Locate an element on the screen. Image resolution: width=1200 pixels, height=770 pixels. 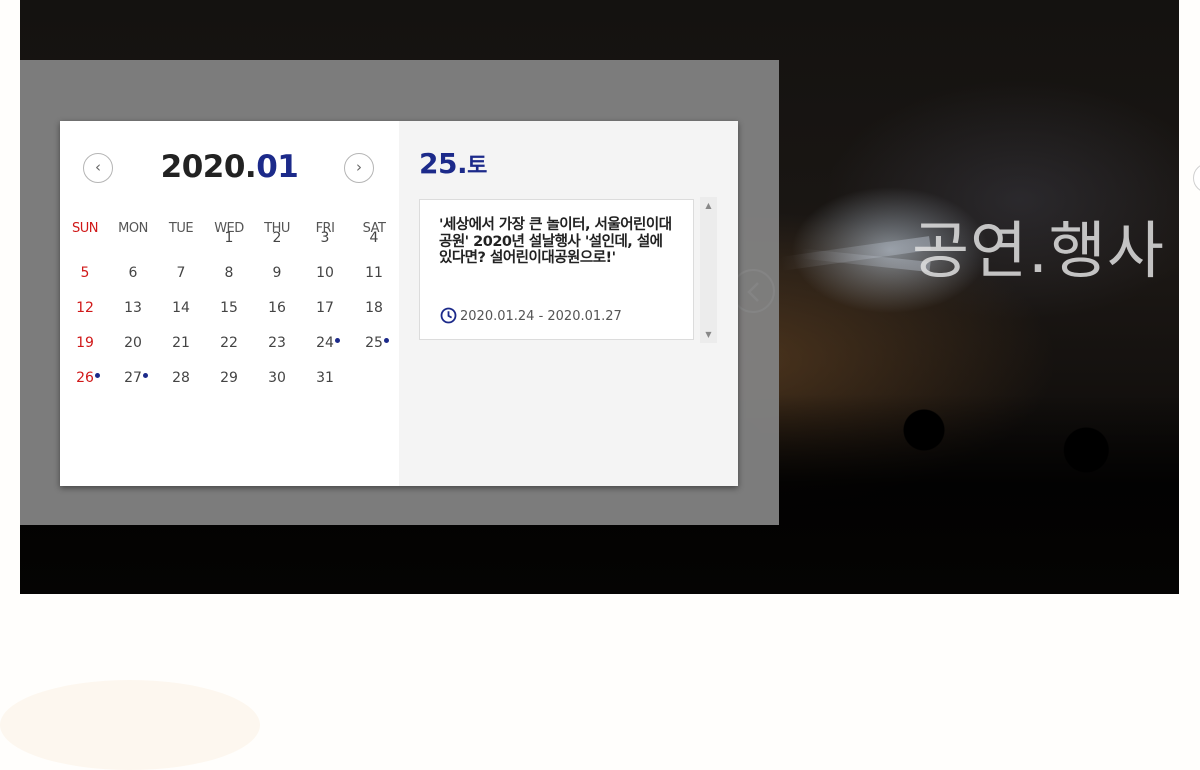
calendar-day: 18 is located at coordinates (374, 308).